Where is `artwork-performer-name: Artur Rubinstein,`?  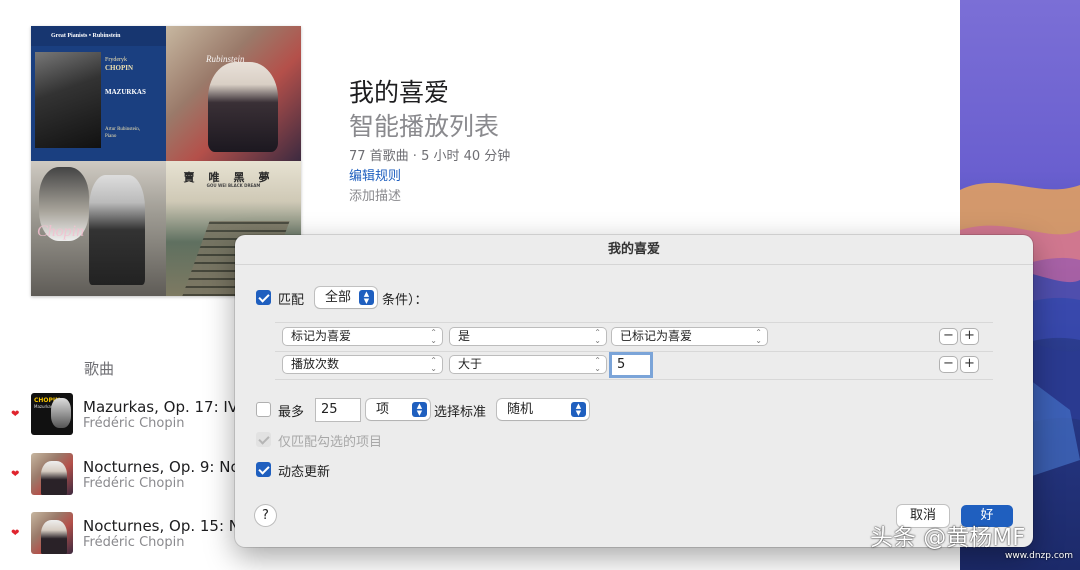 artwork-performer-name: Artur Rubinstein, is located at coordinates (122, 129).